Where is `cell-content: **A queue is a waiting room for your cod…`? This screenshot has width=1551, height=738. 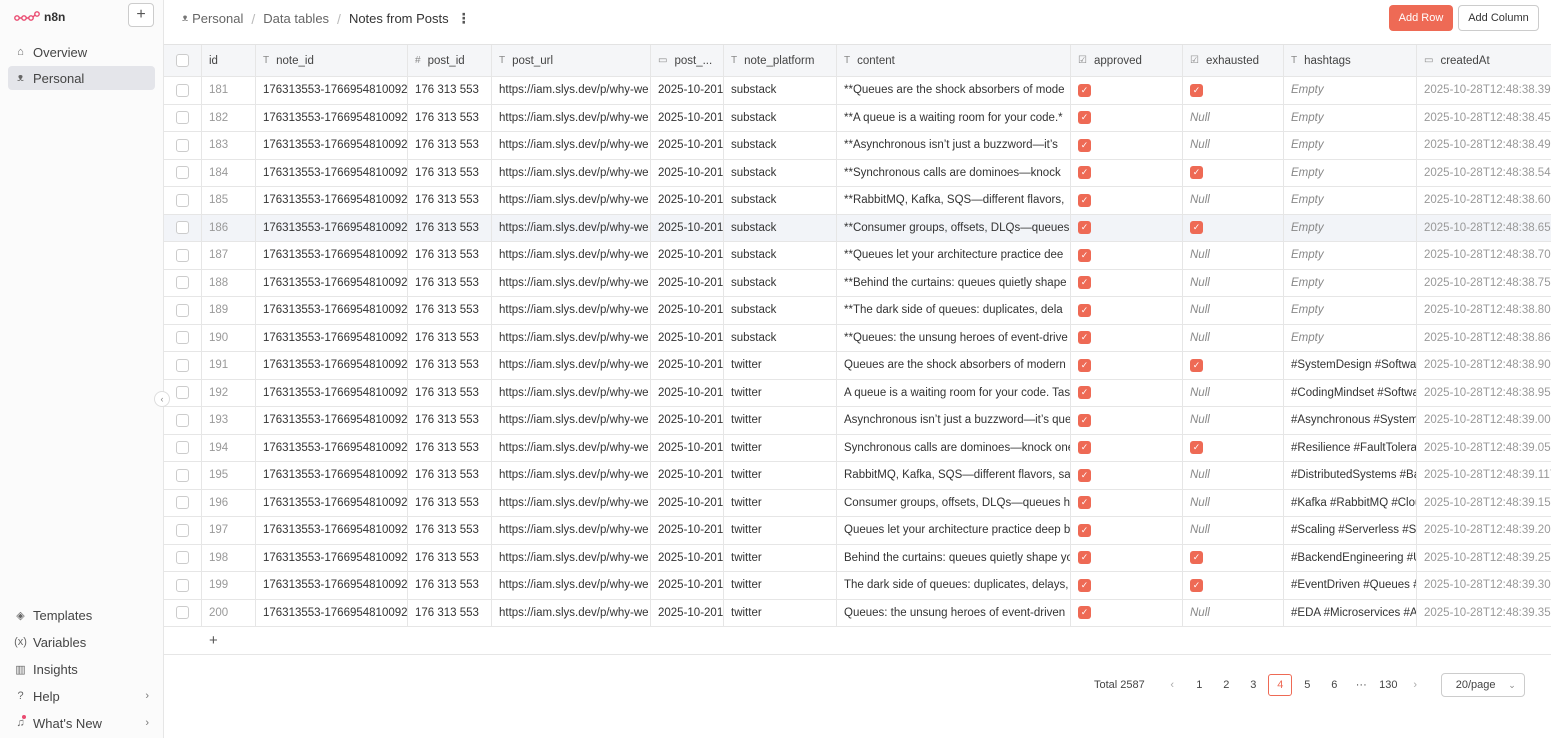 cell-content: **A queue is a waiting room for your cod… is located at coordinates (954, 117).